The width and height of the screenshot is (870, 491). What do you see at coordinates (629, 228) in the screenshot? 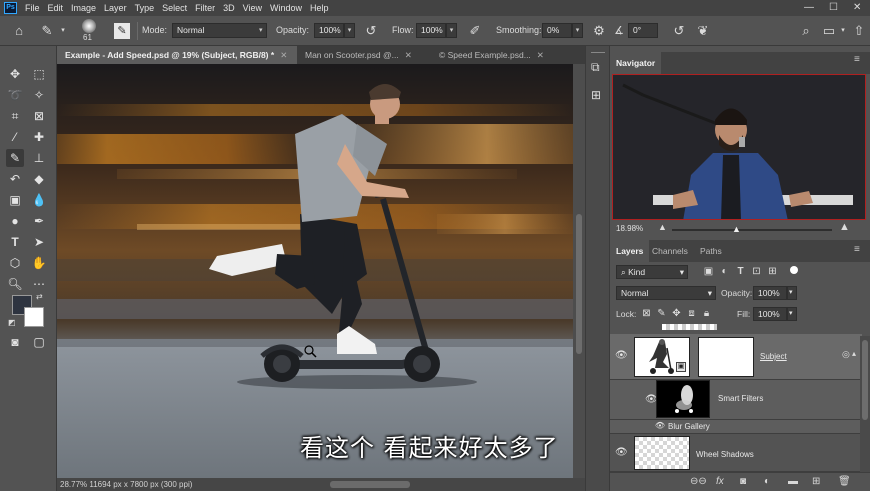
I see `navigator-zoom-value: 18.98%` at bounding box center [629, 228].